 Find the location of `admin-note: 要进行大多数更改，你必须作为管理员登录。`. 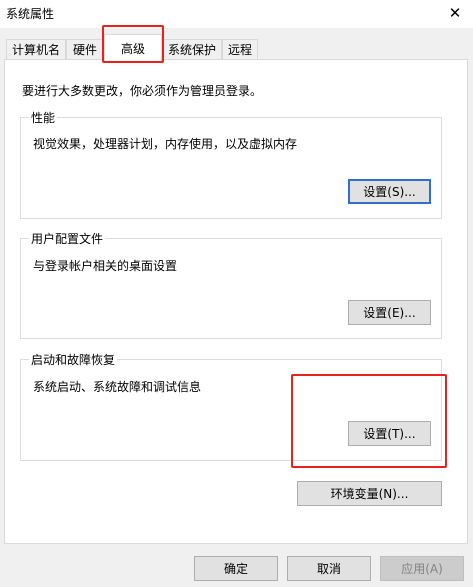

admin-note: 要进行大多数更改，你必须作为管理员登录。 is located at coordinates (142, 91).